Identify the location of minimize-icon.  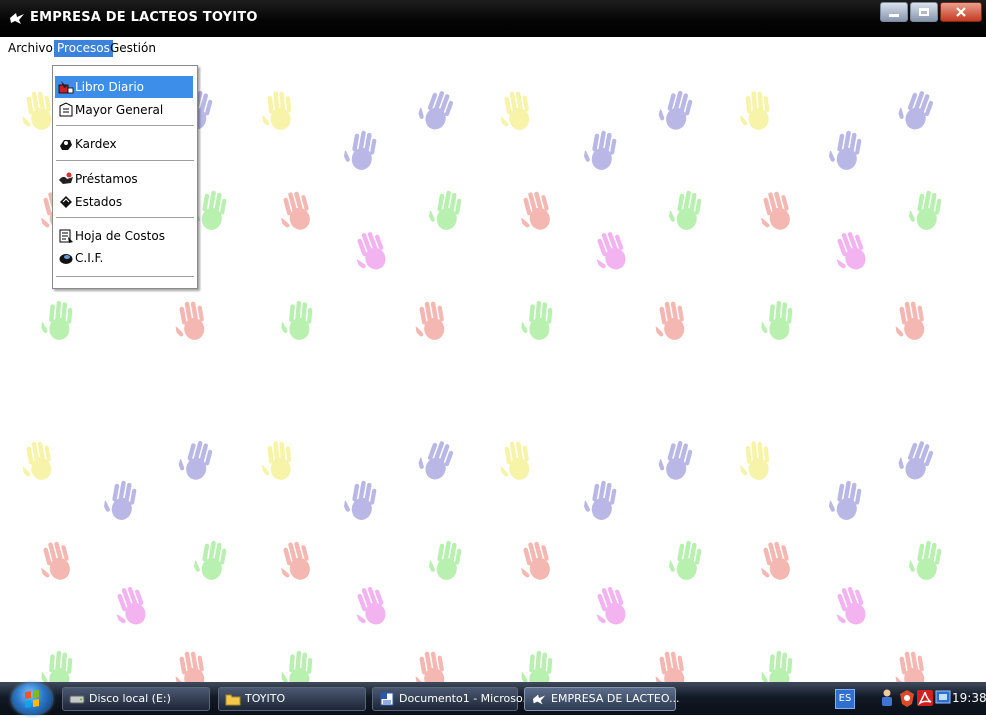
(894, 15).